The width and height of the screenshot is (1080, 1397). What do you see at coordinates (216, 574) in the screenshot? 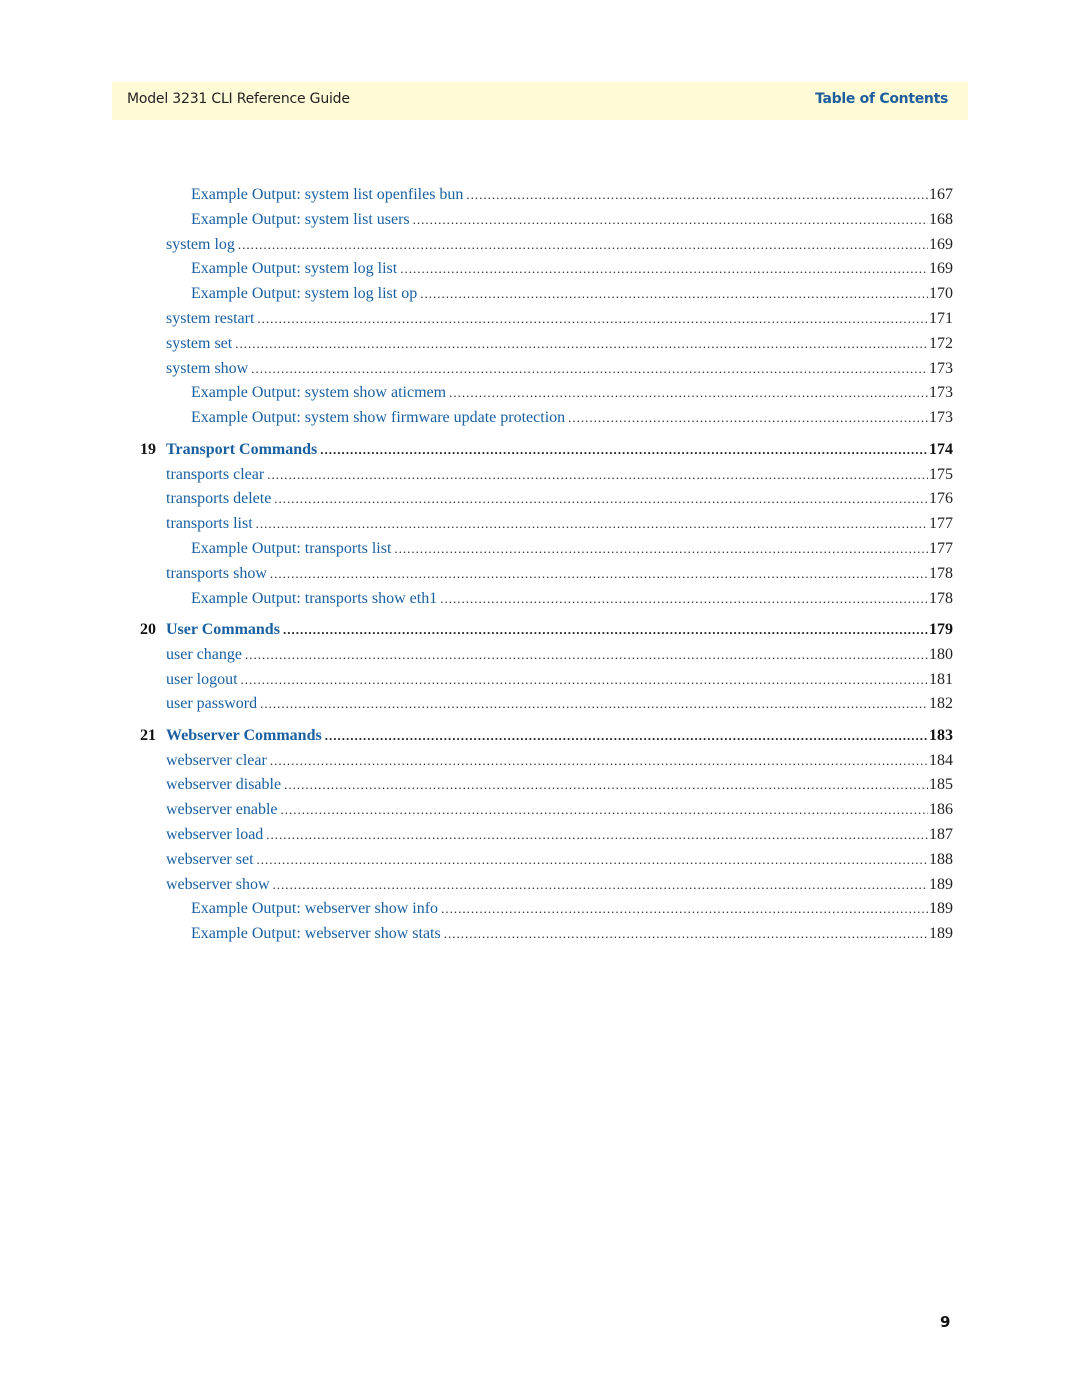
I see `toc-entry-label: transports show` at bounding box center [216, 574].